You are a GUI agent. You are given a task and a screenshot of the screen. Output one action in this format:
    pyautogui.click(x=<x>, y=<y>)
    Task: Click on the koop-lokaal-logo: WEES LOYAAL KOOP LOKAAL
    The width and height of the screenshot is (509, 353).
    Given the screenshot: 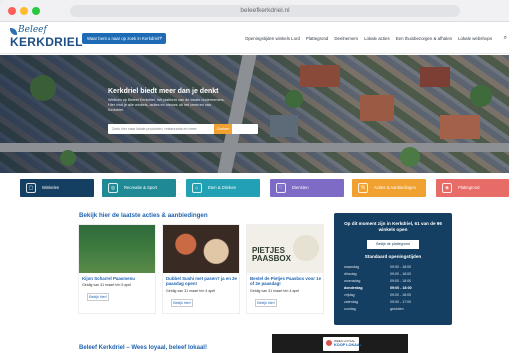 What is the action you would take?
    pyautogui.click(x=342, y=344)
    